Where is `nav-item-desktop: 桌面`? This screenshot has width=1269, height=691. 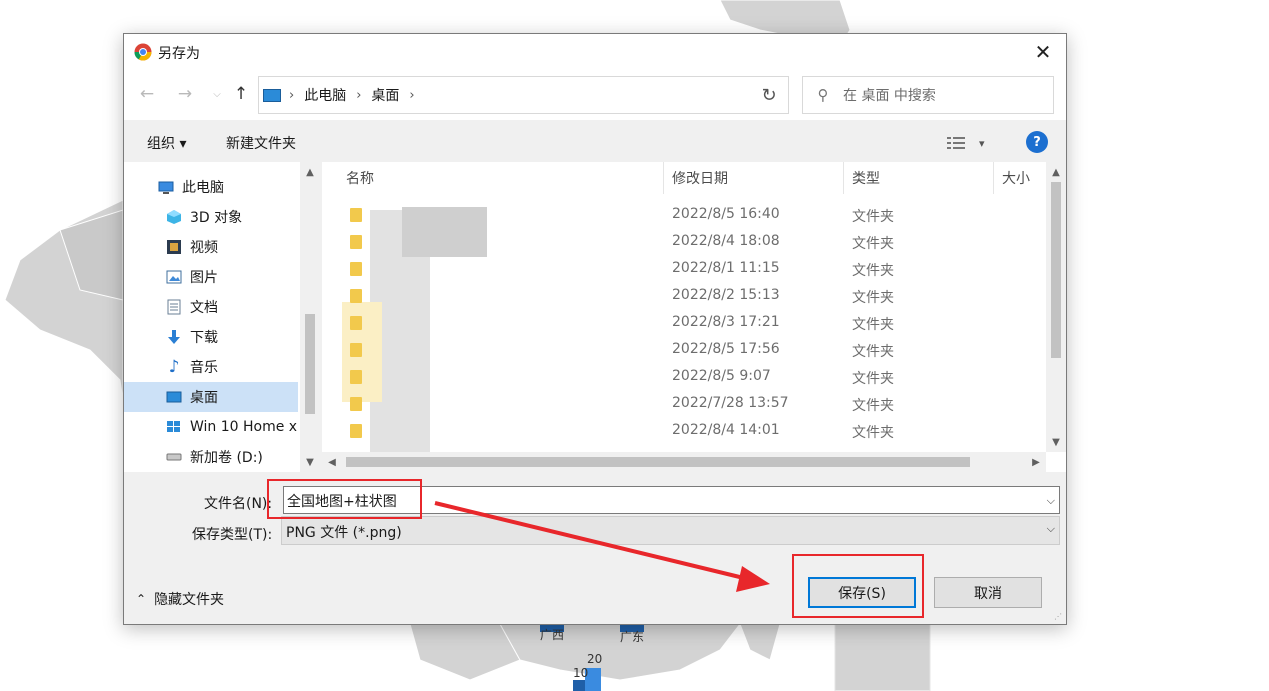
nav-item-desktop: 桌面 is located at coordinates (211, 397).